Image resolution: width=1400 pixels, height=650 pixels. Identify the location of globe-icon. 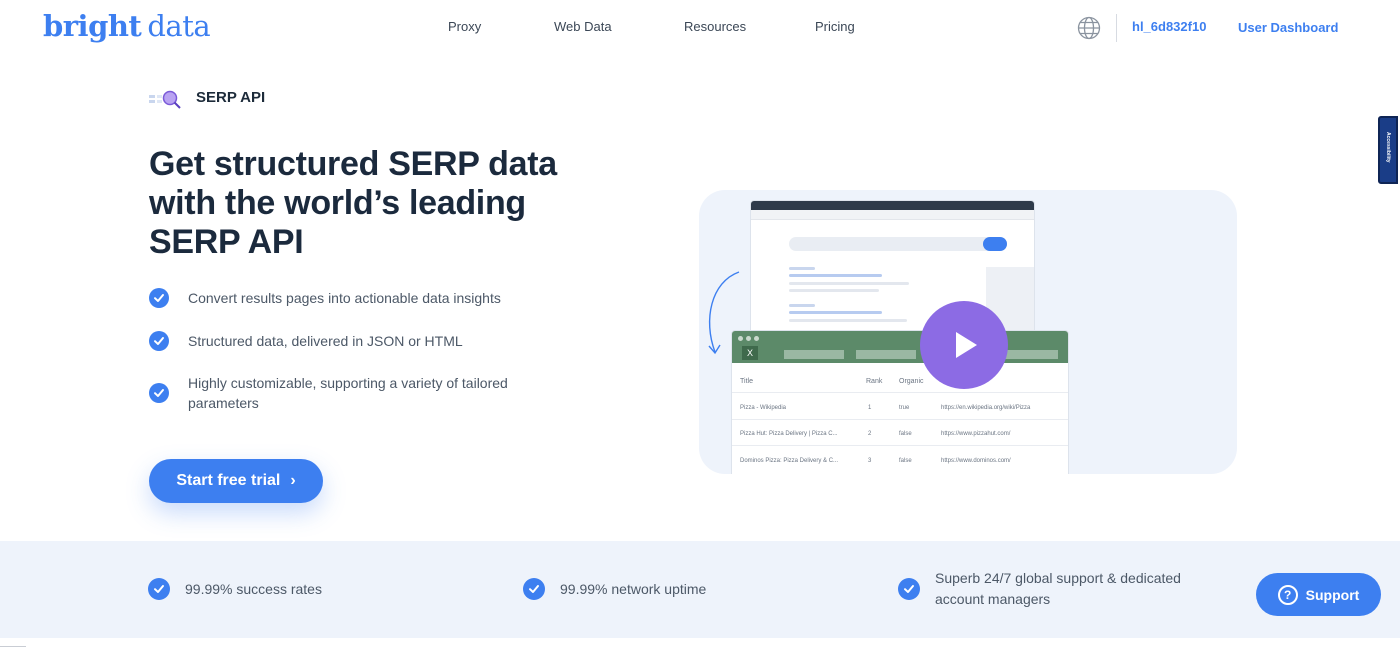
(1089, 28).